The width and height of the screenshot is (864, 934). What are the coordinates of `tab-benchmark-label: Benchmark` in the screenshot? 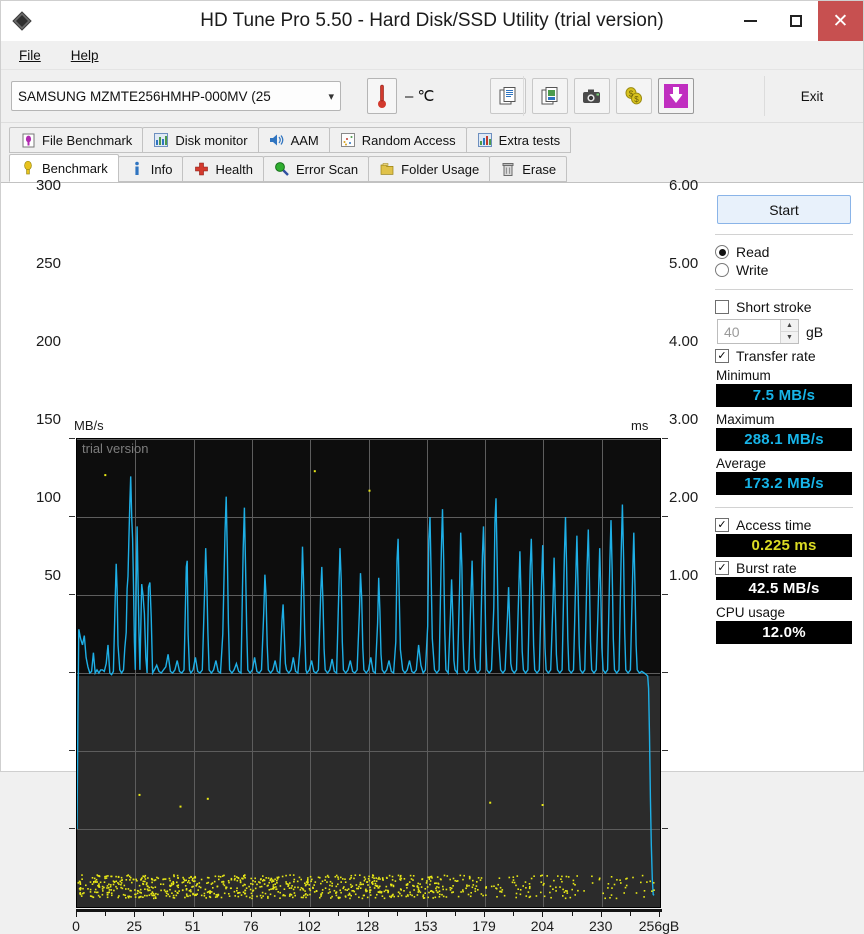 It's located at (75, 168).